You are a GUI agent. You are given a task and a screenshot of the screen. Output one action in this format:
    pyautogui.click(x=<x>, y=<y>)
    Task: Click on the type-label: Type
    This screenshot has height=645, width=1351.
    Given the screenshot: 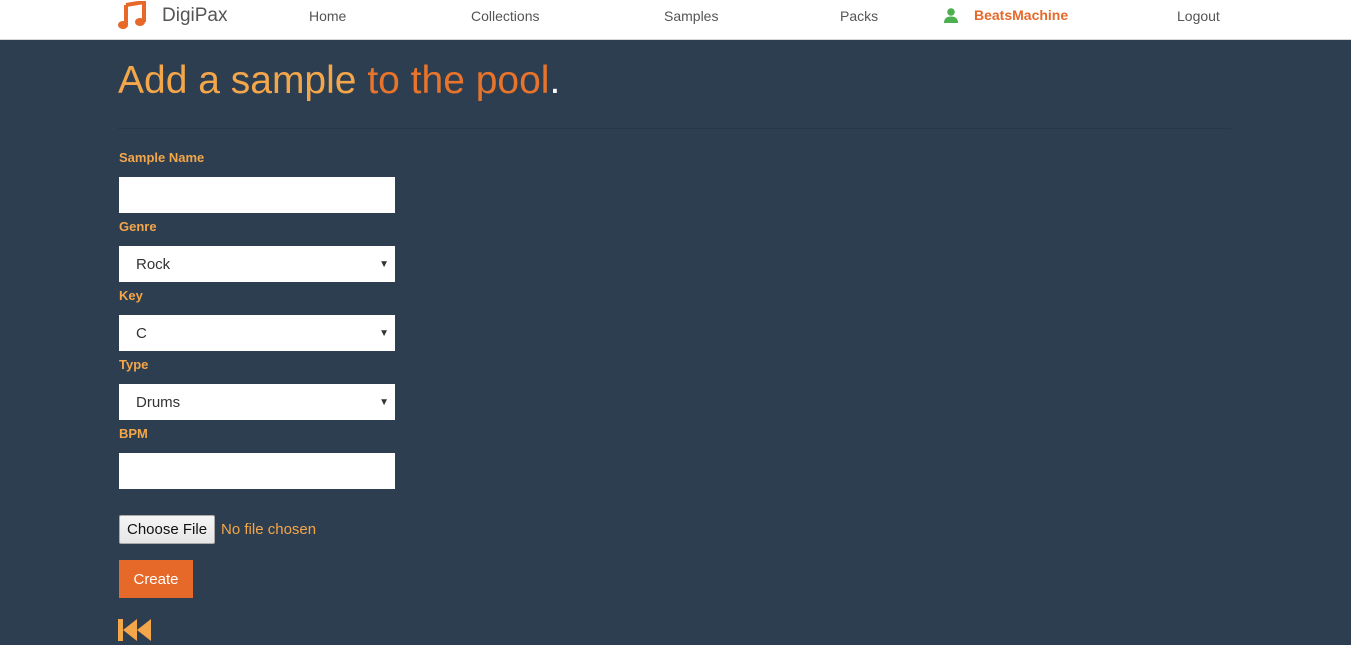 What is the action you would take?
    pyautogui.click(x=134, y=364)
    